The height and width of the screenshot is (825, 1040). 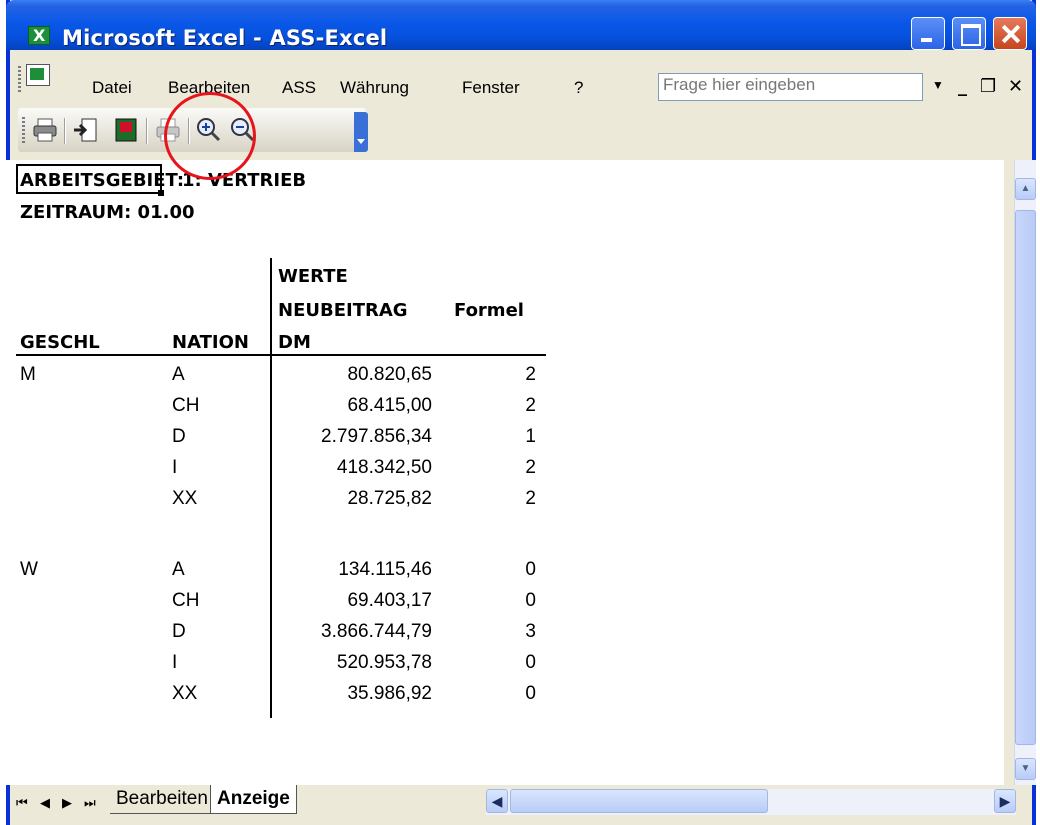 I want to click on menu-waehrung: Währung, so click(x=374, y=88).